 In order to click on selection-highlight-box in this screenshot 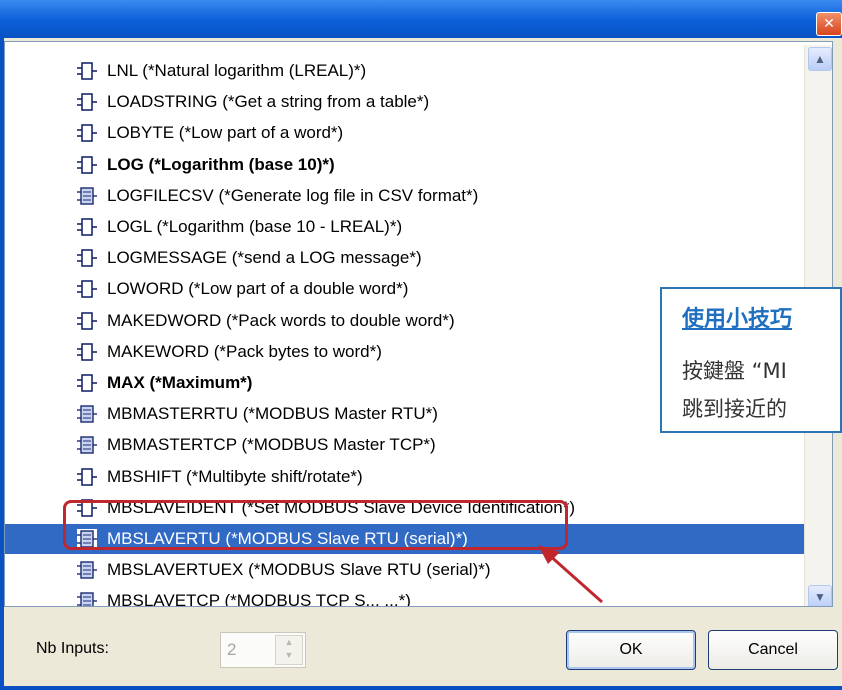, I will do `click(315, 525)`.